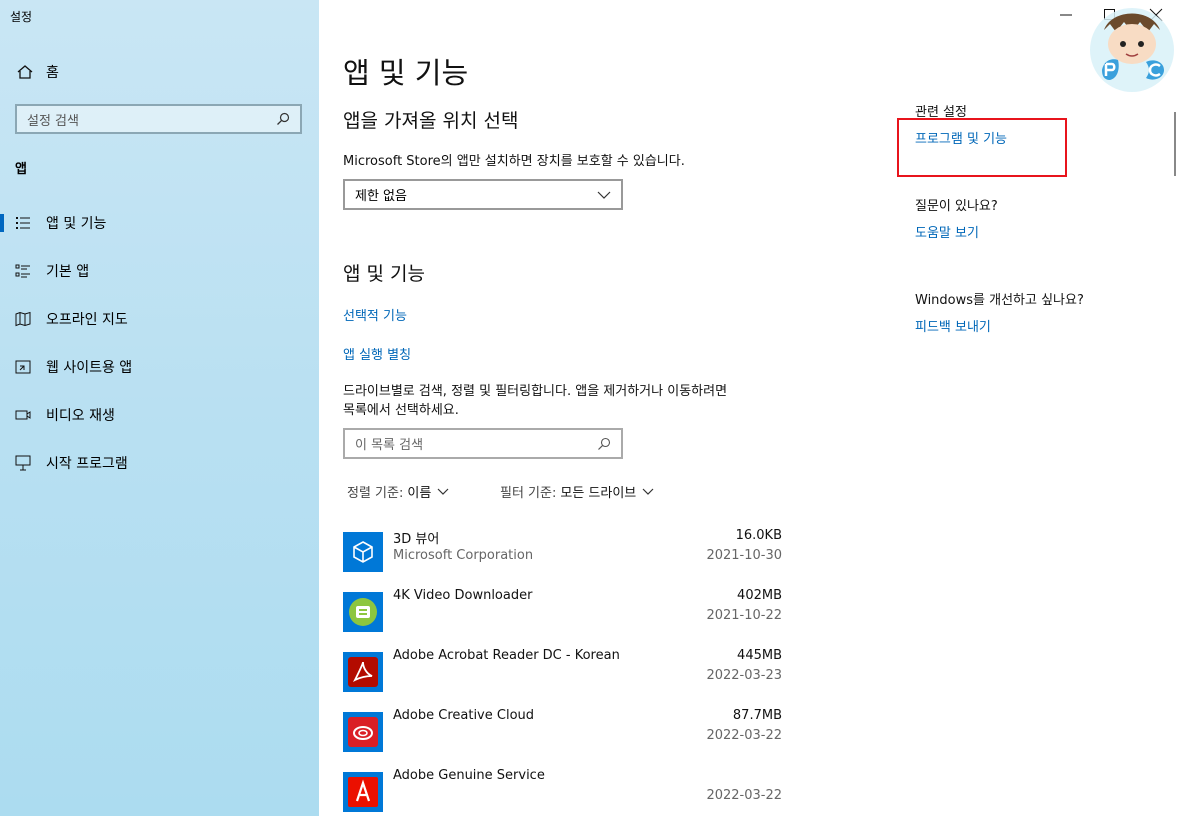  Describe the element at coordinates (598, 493) in the screenshot. I see `filter-by-value: 모든 드라이브` at that location.